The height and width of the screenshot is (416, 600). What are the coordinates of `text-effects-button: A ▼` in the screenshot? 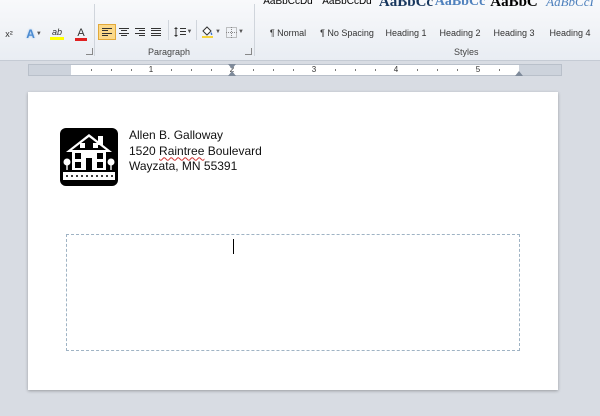 It's located at (34, 34).